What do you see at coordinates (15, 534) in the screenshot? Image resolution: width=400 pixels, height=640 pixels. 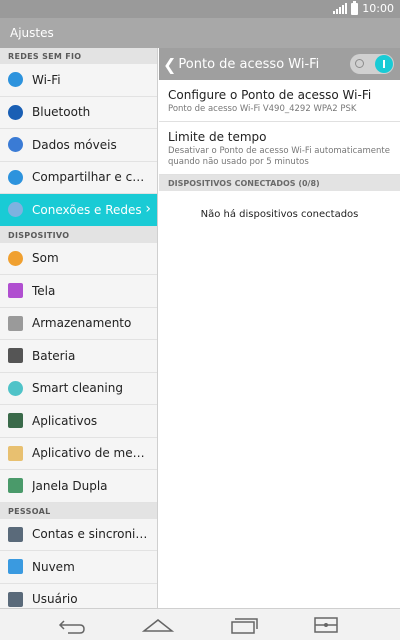 I see `accounts-sync-icon` at bounding box center [15, 534].